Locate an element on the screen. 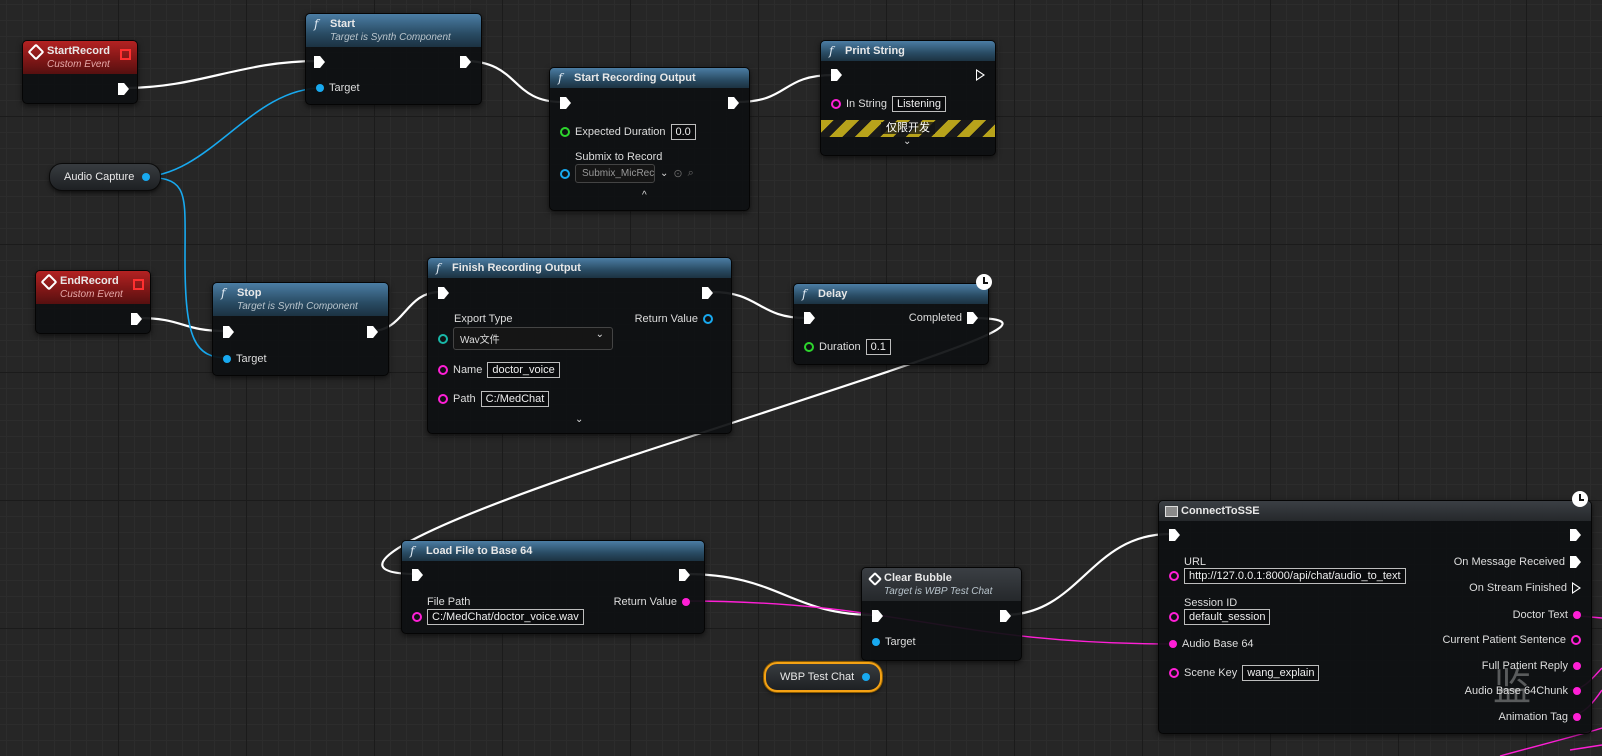 Image resolution: width=1602 pixels, height=756 pixels. name-pin: Name doctor_voice is located at coordinates (499, 370).